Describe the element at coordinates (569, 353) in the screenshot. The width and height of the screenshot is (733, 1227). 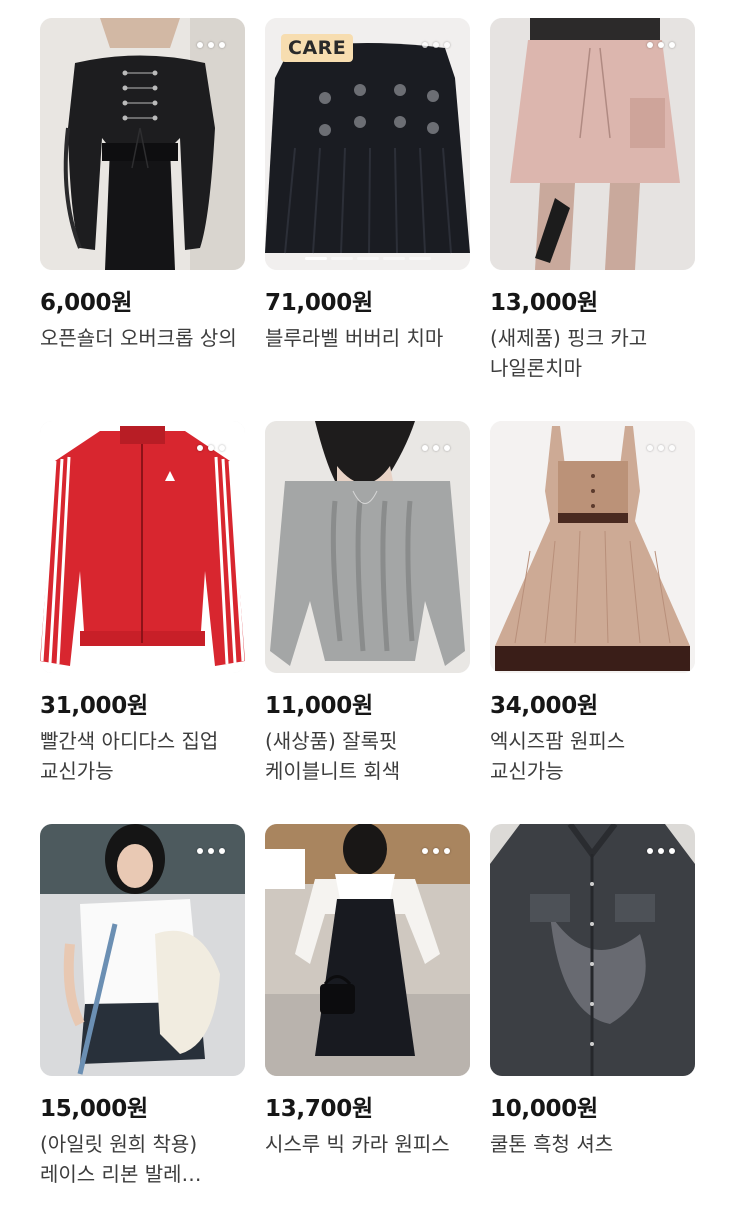
I see `product-title: (새제품) 핑크 카고 나일론치마` at that location.